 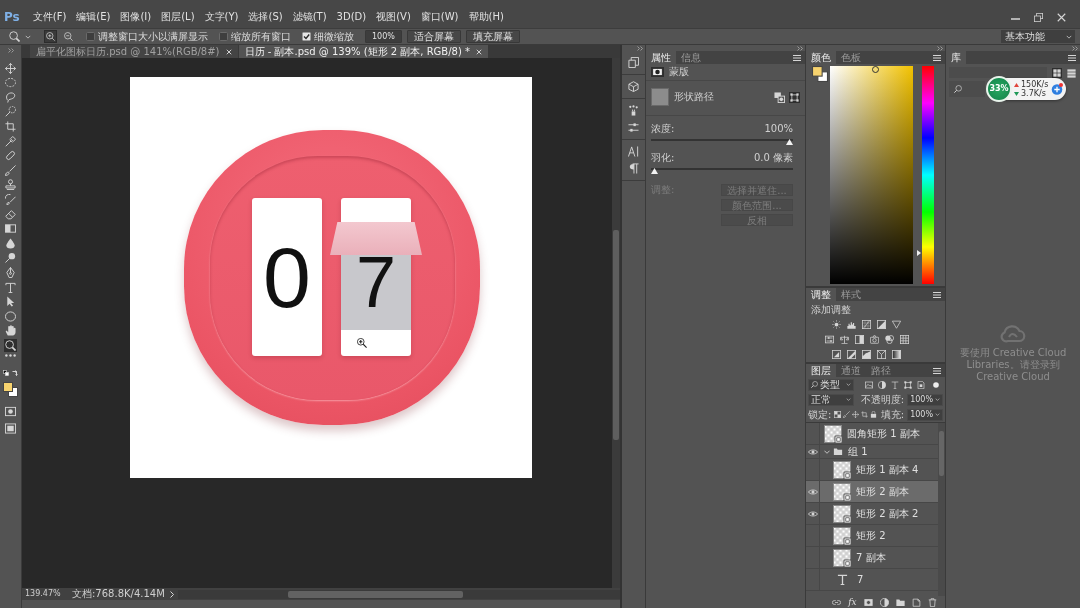 I want to click on eye-icon, so click(x=812, y=451).